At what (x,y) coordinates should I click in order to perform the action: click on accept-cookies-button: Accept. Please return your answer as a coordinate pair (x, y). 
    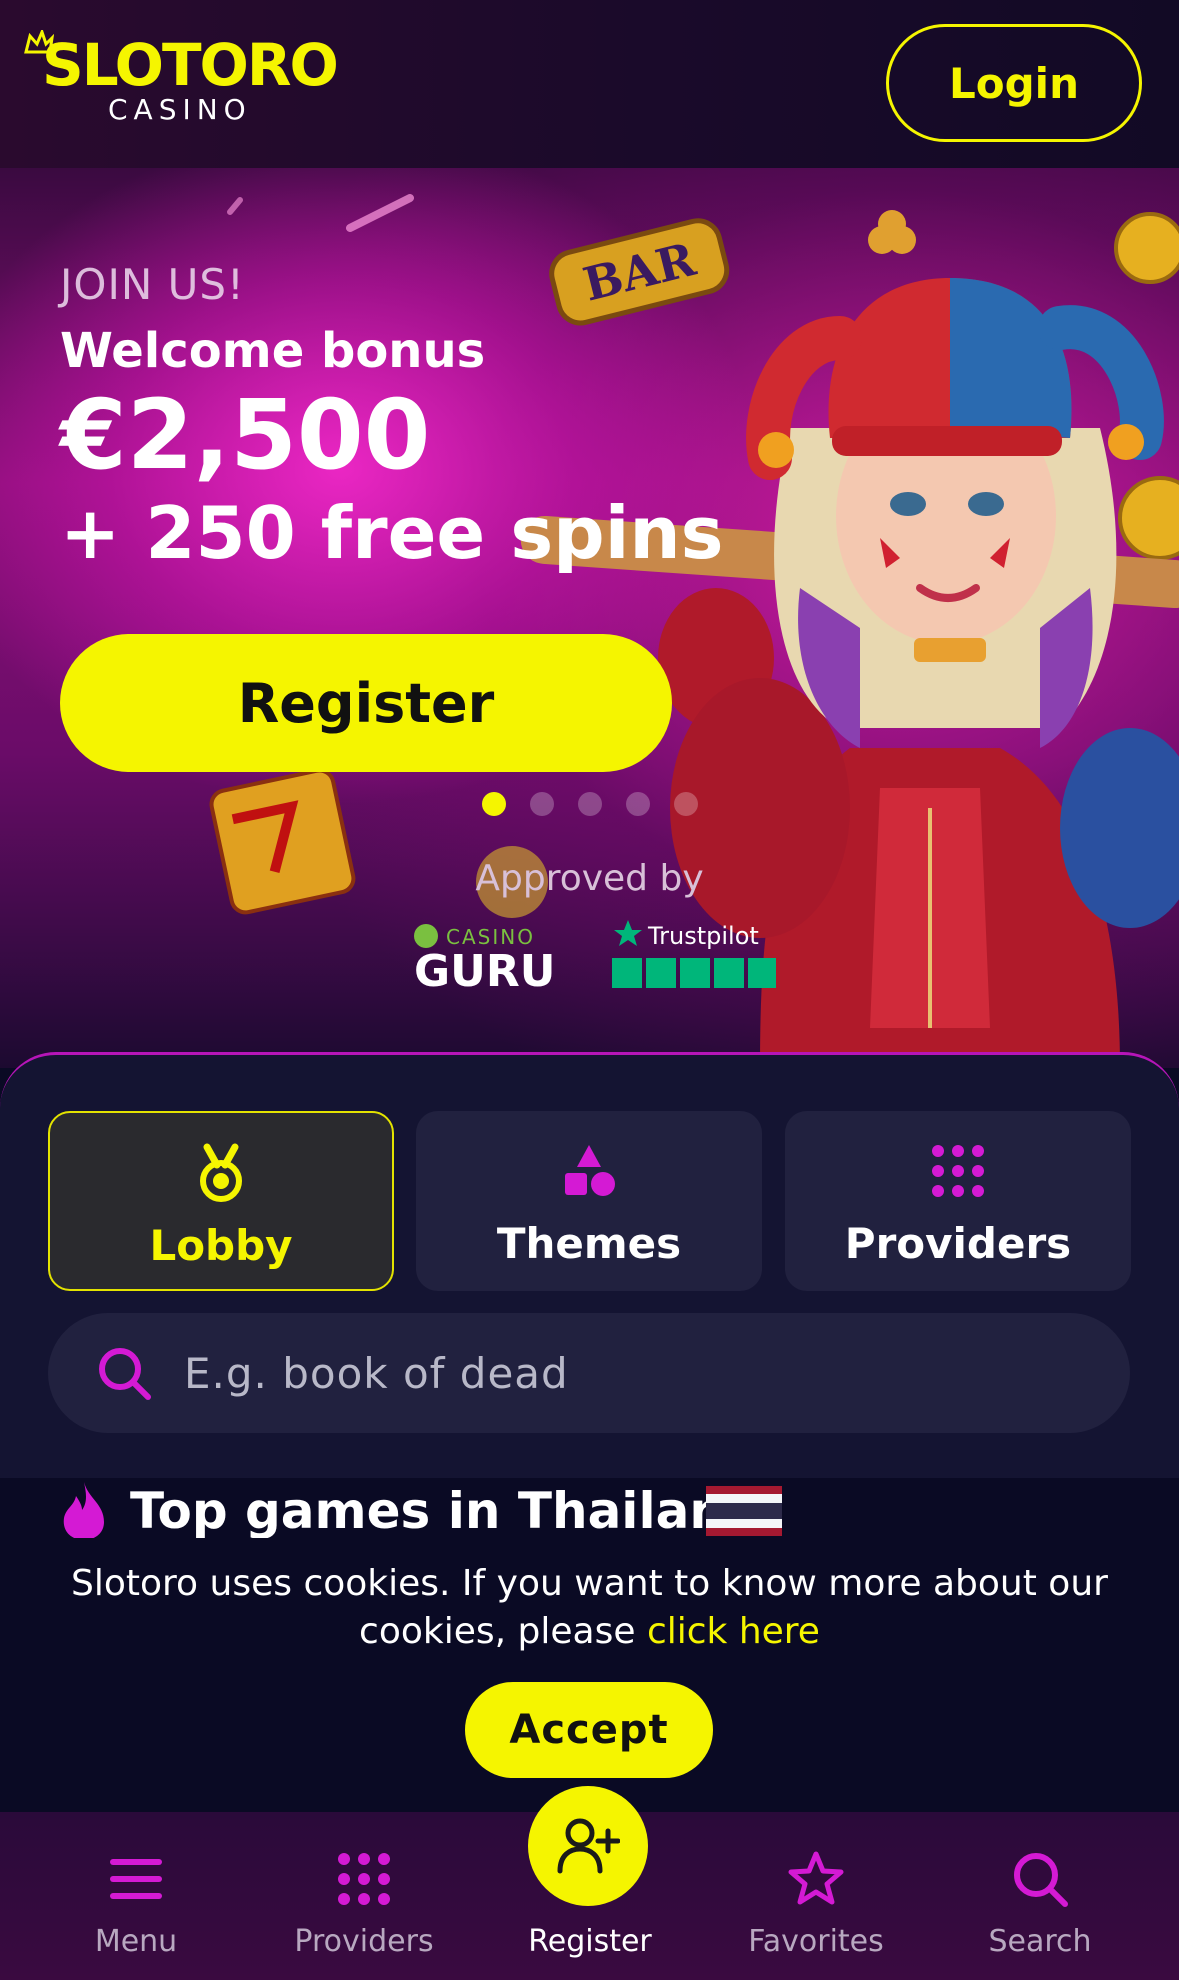
    Looking at the image, I should click on (589, 1730).